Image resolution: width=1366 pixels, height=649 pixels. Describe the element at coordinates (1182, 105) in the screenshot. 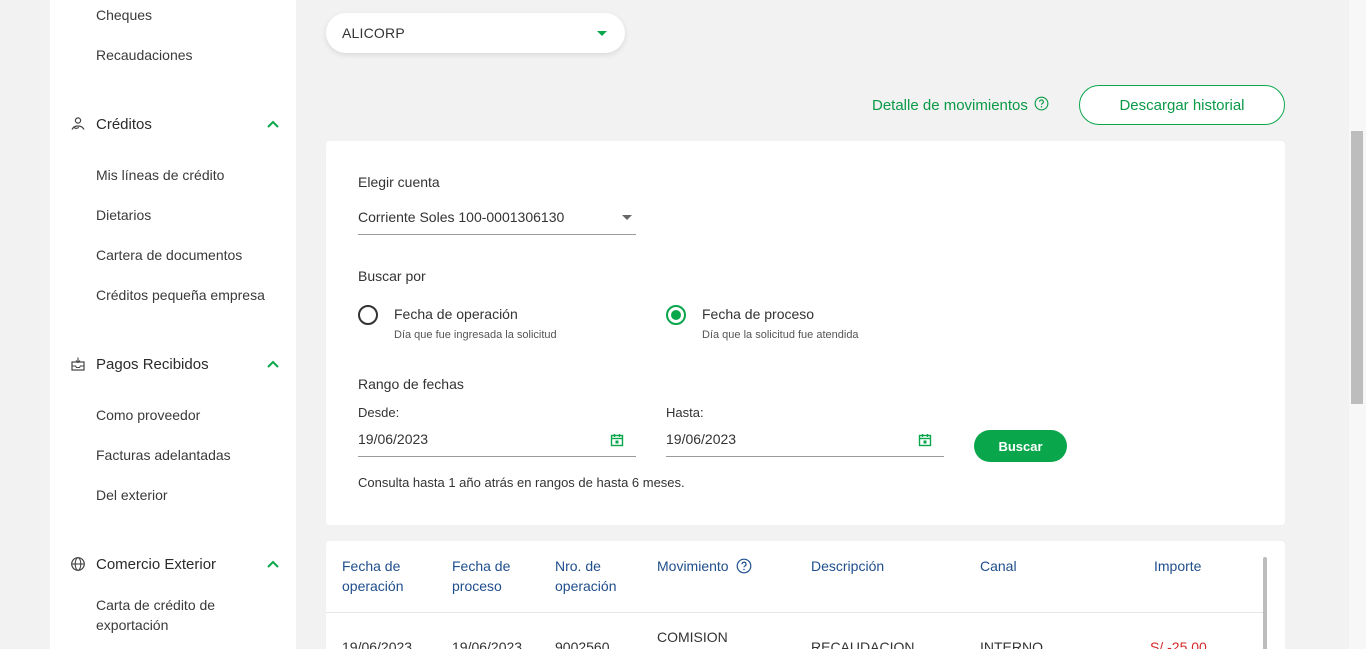

I see `descargar-historial-button: Descargar historial` at that location.